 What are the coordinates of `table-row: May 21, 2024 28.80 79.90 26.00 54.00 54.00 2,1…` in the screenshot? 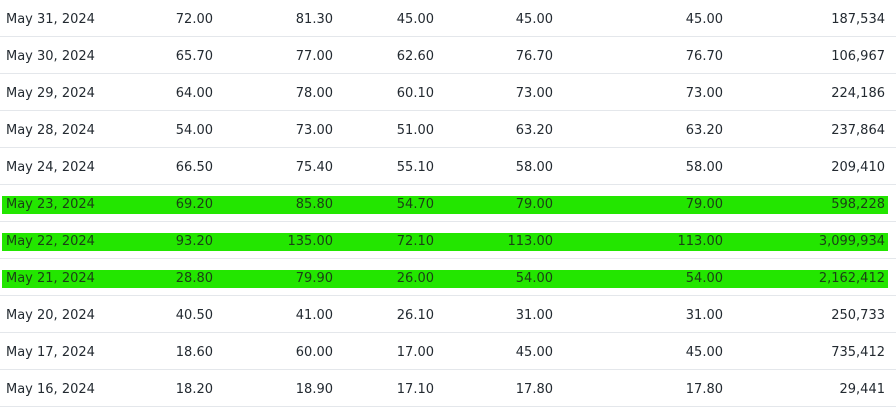 It's located at (448, 277).